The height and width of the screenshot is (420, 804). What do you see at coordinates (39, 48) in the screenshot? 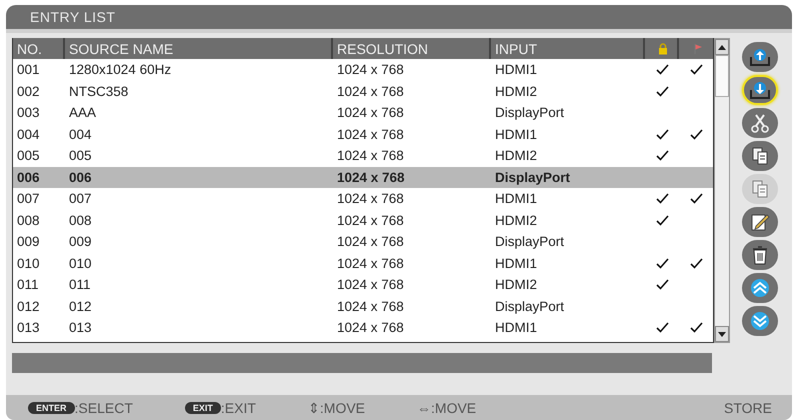
I see `column-header: NO.` at bounding box center [39, 48].